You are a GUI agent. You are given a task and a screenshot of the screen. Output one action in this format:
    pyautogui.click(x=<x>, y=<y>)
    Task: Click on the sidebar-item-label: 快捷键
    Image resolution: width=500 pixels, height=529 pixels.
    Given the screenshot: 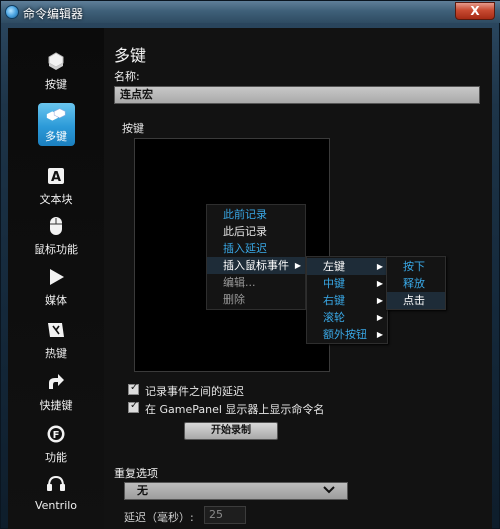 What is the action you would take?
    pyautogui.click(x=56, y=405)
    